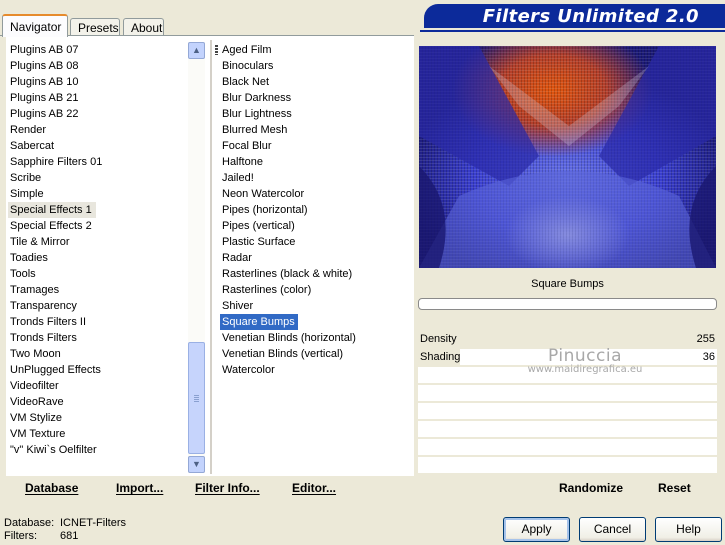 The width and height of the screenshot is (725, 545). What do you see at coordinates (98, 306) in the screenshot?
I see `category-item: Transparency` at bounding box center [98, 306].